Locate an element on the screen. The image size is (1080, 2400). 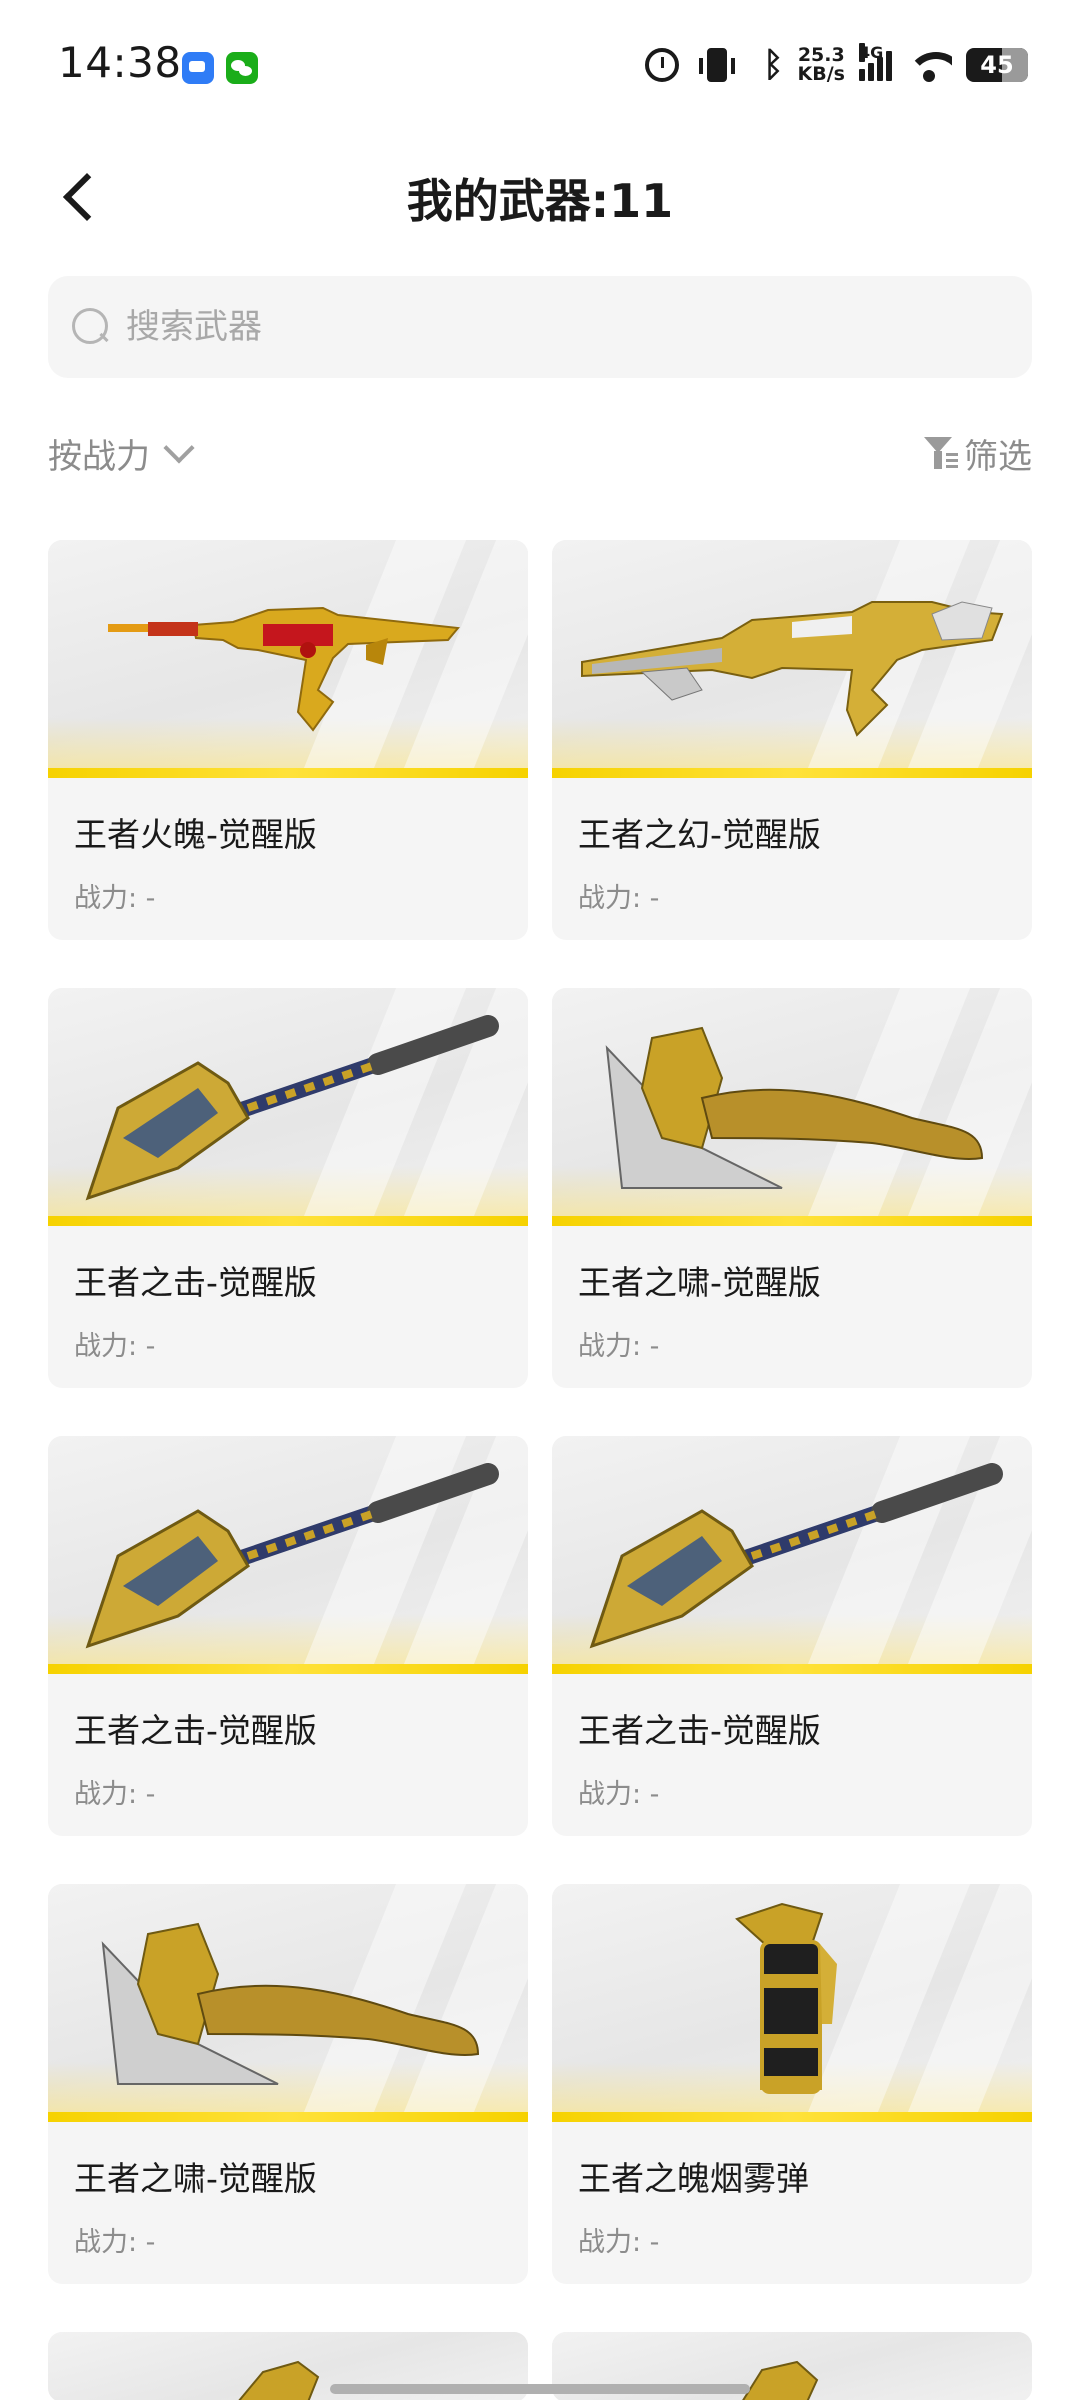
sort-label: 按战力 is located at coordinates (99, 456).